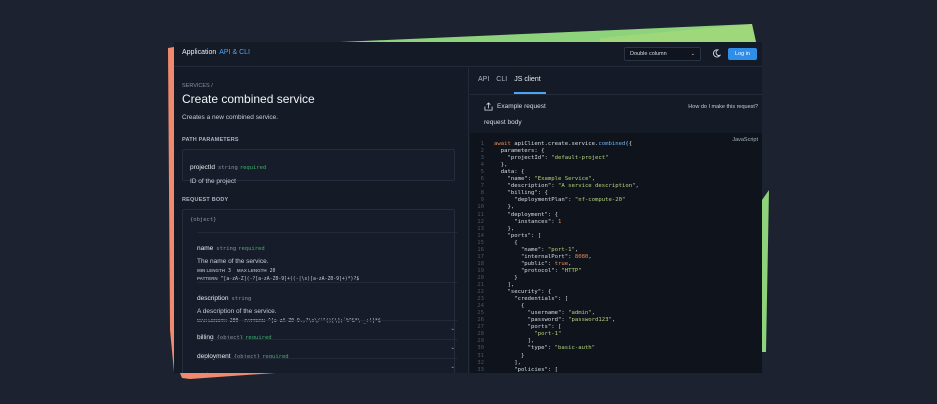  Describe the element at coordinates (745, 140) in the screenshot. I see `language-label: JavaScript` at that location.